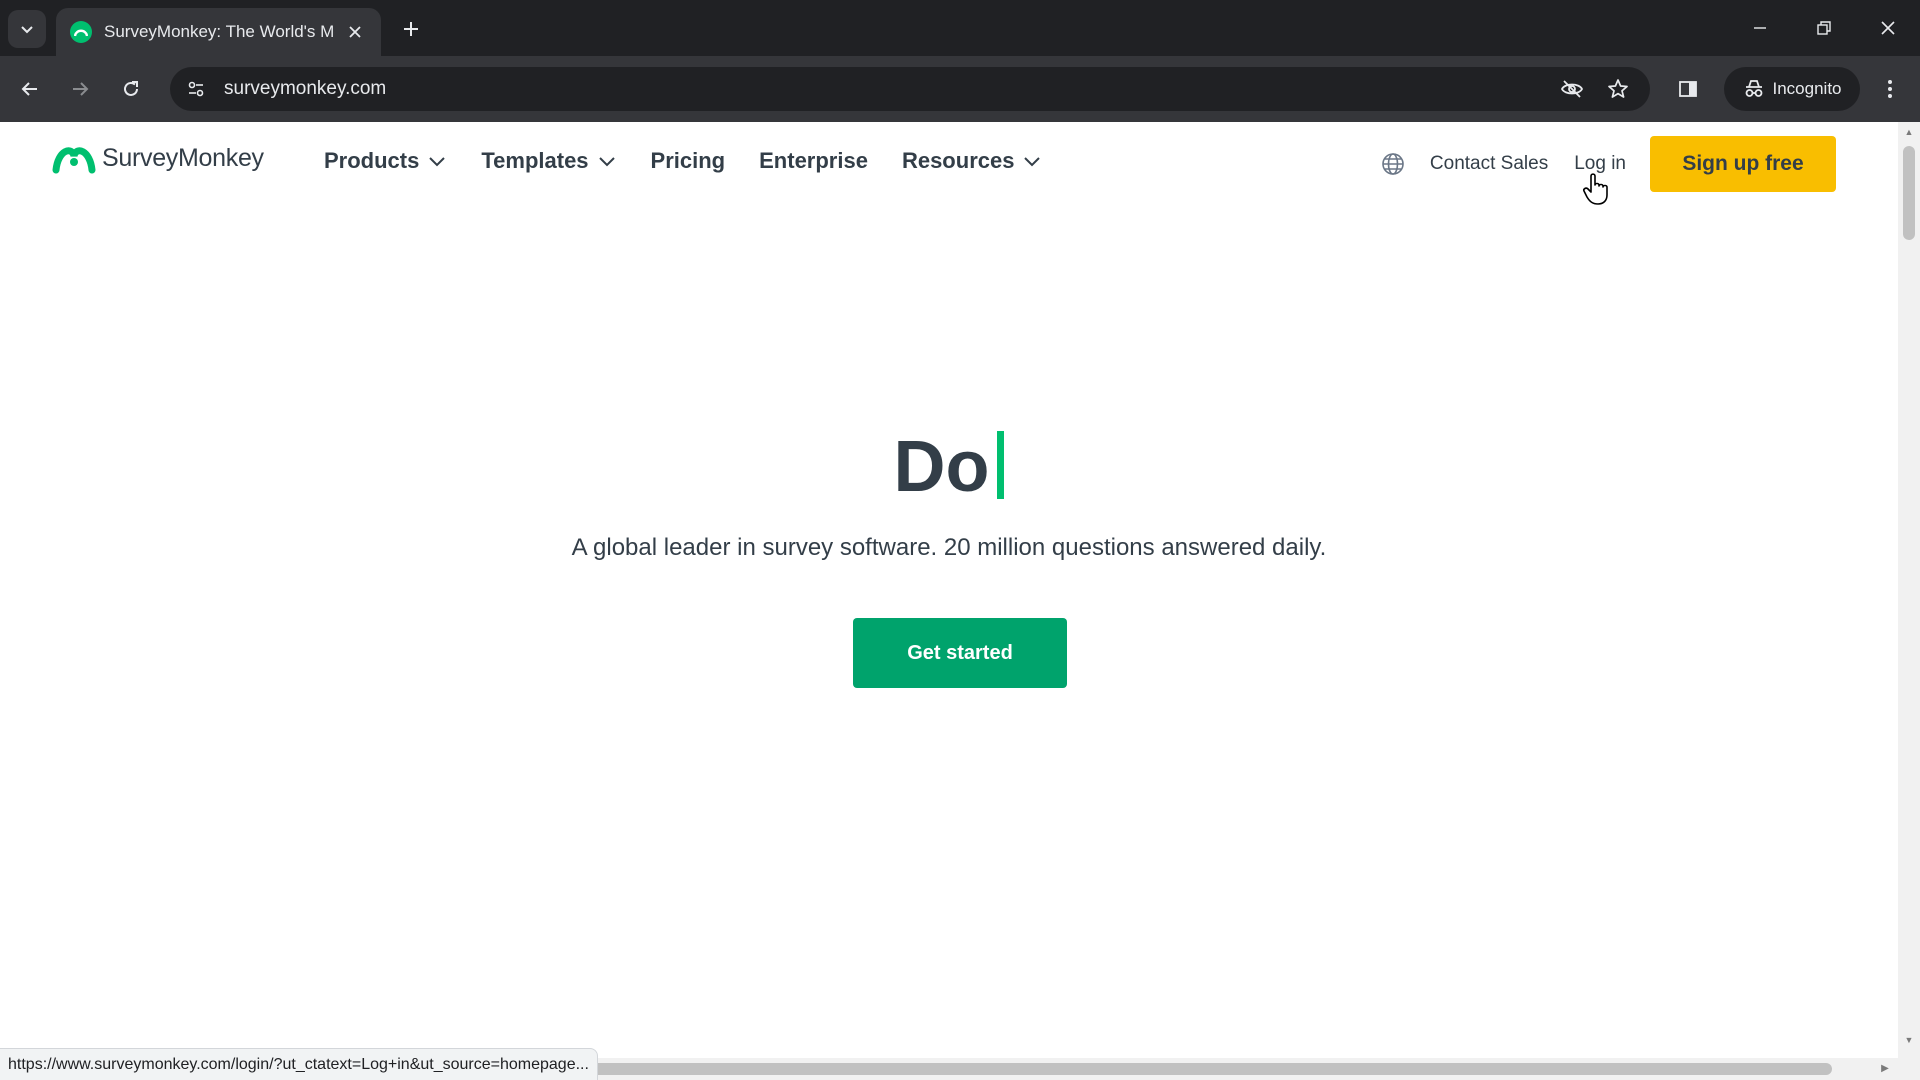 This screenshot has width=1920, height=1080. I want to click on scroll-down-arrow-icon: ▼, so click(1909, 1040).